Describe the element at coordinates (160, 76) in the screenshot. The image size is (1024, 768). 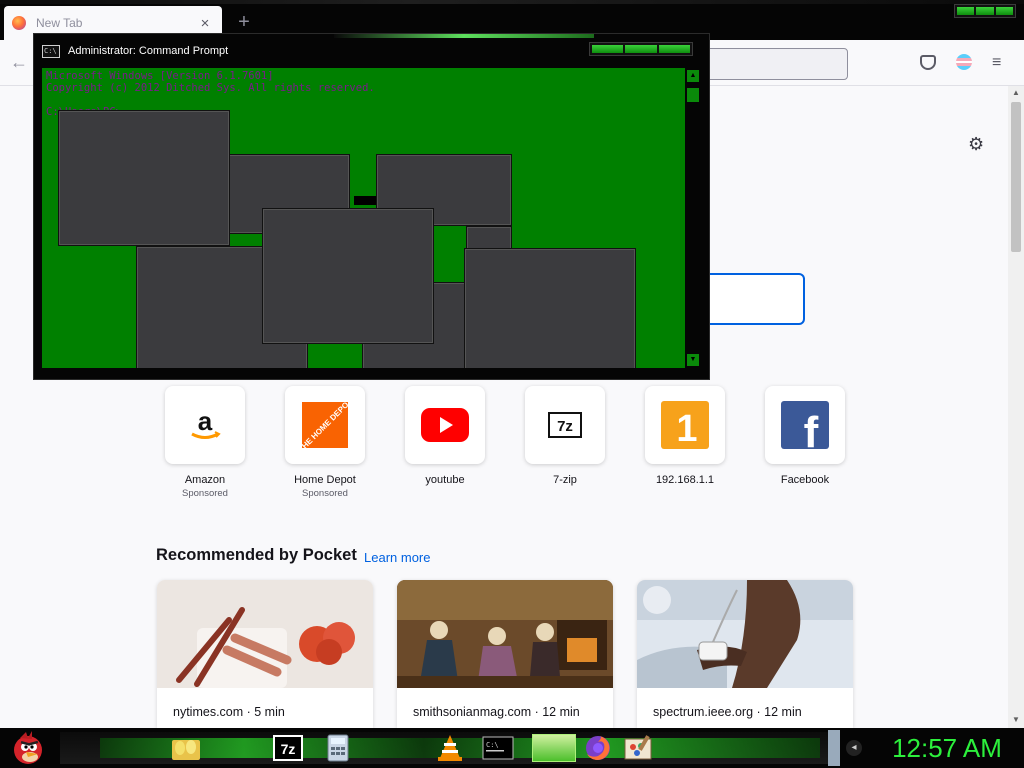
I see `console-line: Microsoft Windows [Version 6.1.7601]` at that location.